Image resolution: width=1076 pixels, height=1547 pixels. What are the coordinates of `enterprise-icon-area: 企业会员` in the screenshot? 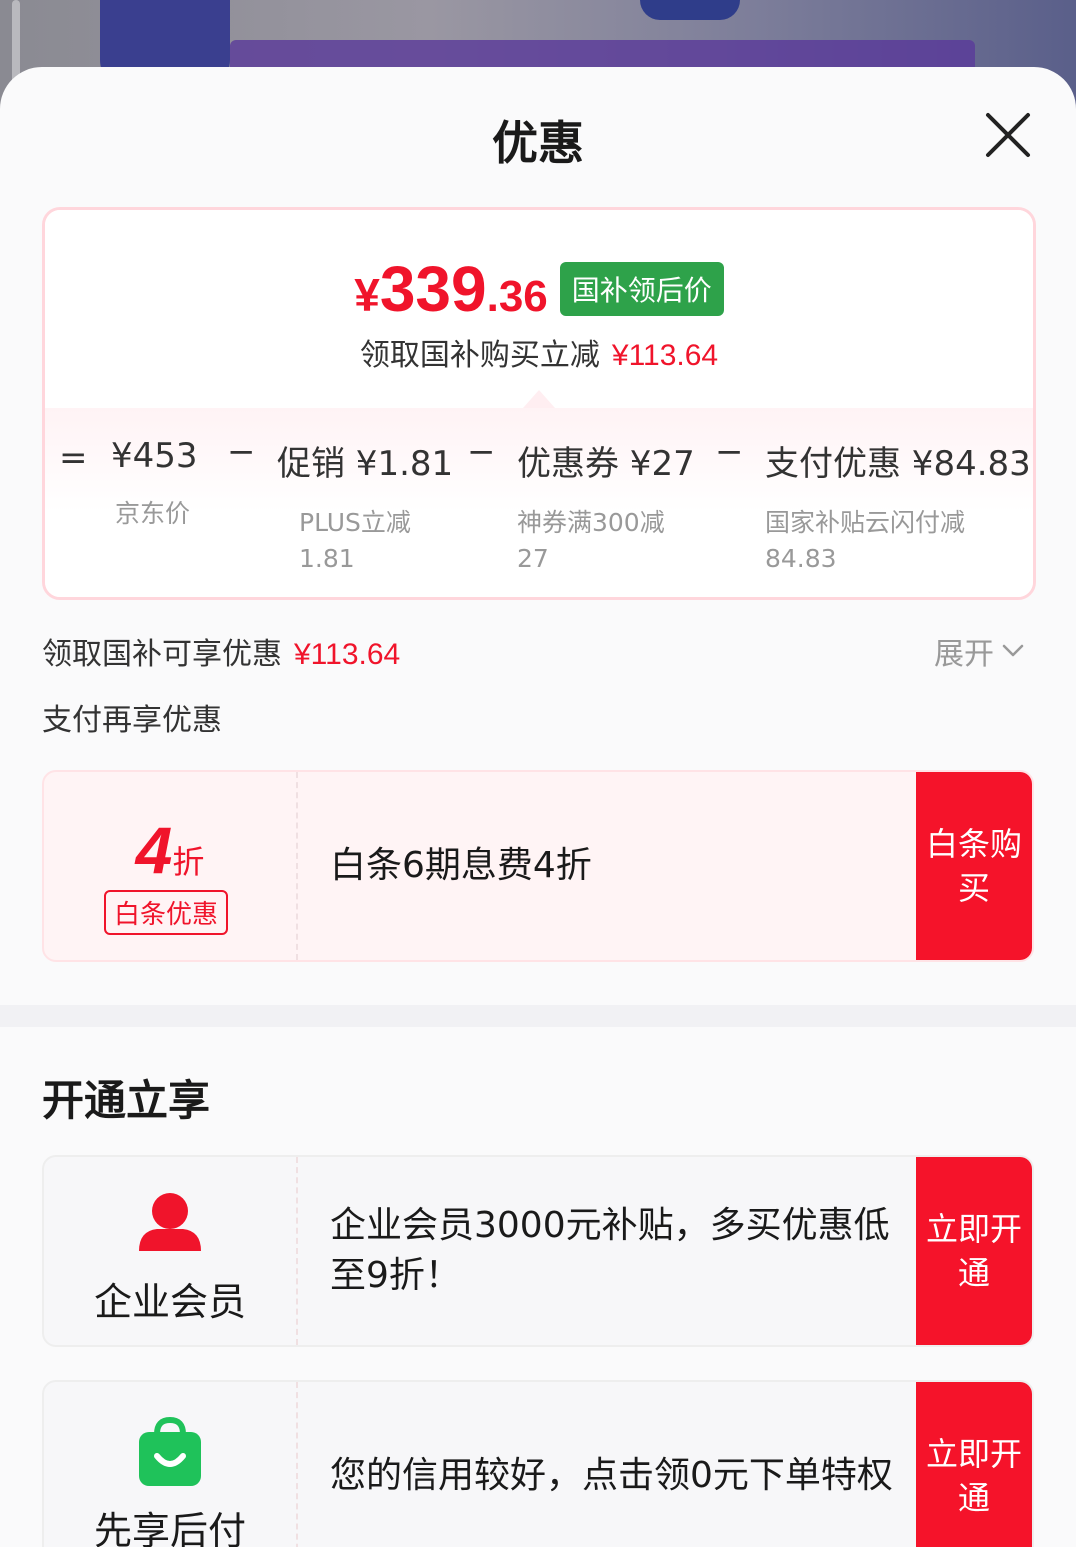 It's located at (171, 1251).